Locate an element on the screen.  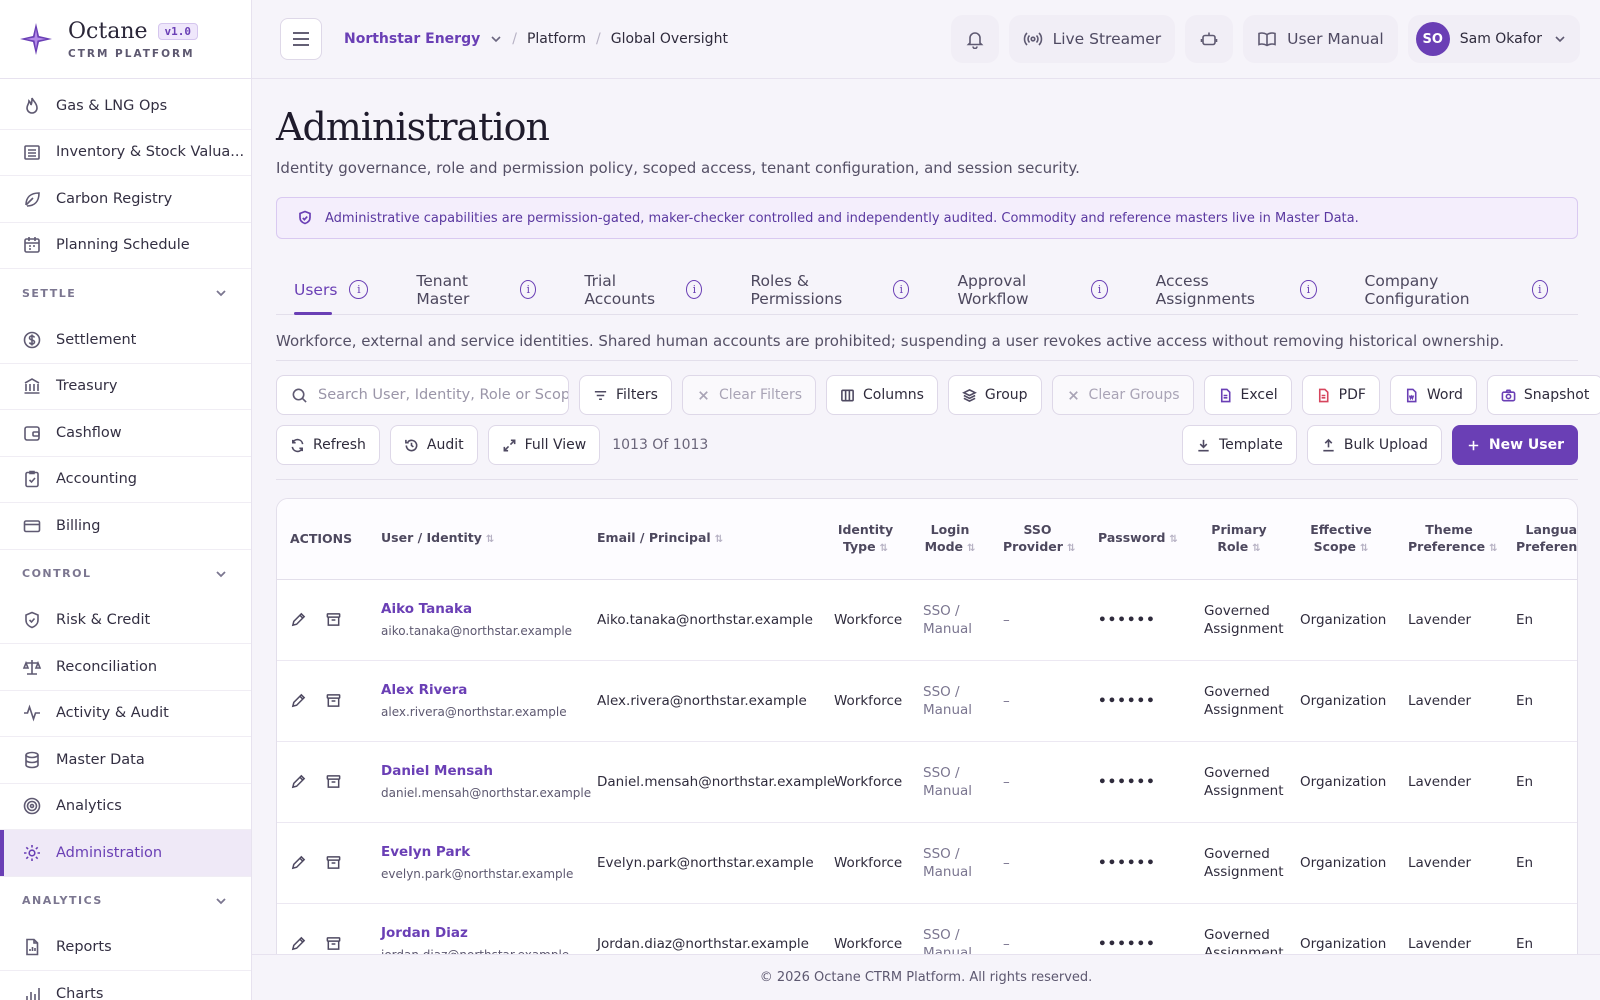
sidebar-item-master-data: Master Data is located at coordinates (125, 760).